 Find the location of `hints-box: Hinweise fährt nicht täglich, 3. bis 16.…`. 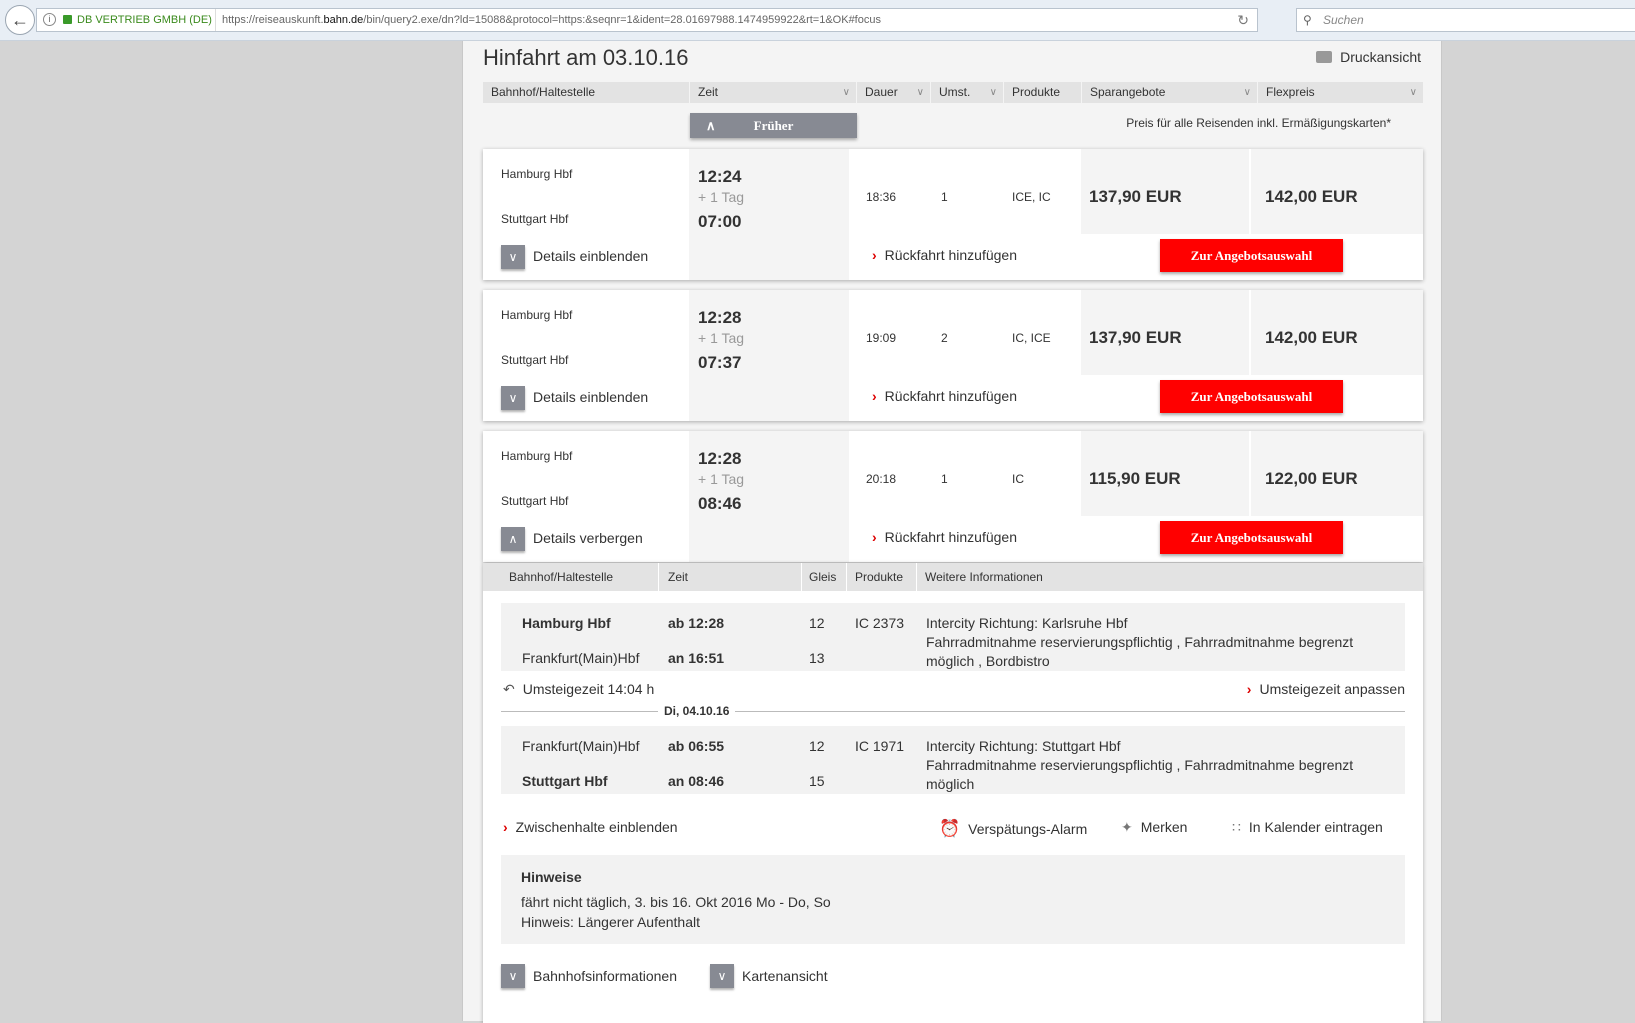

hints-box: Hinweise fährt nicht täglich, 3. bis 16.… is located at coordinates (953, 899).